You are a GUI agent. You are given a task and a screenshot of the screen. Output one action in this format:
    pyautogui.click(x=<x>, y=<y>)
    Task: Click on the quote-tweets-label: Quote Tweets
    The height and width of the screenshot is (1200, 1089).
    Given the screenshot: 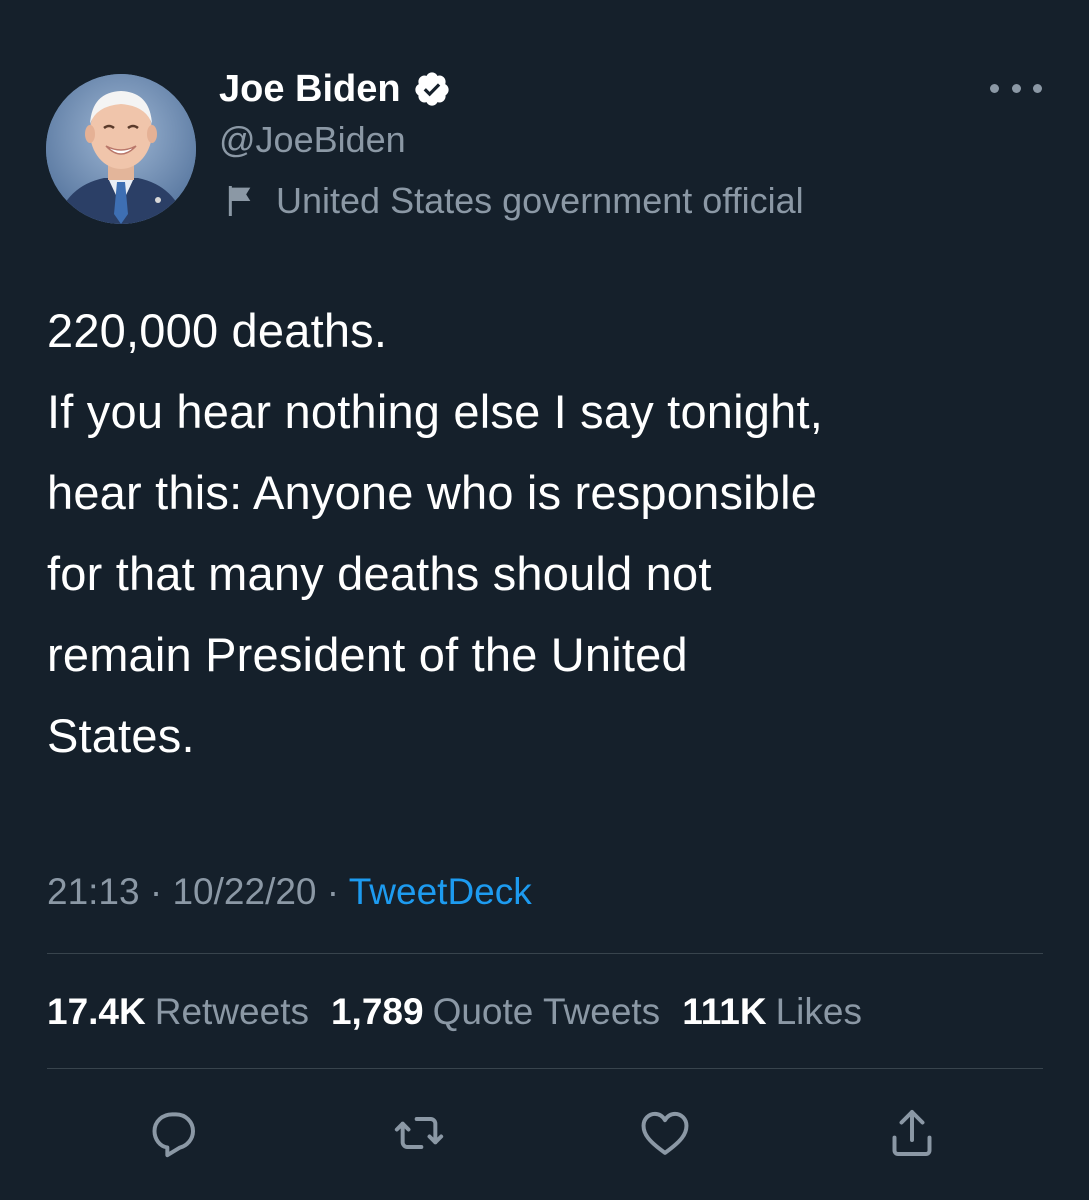 What is the action you would take?
    pyautogui.click(x=546, y=1011)
    